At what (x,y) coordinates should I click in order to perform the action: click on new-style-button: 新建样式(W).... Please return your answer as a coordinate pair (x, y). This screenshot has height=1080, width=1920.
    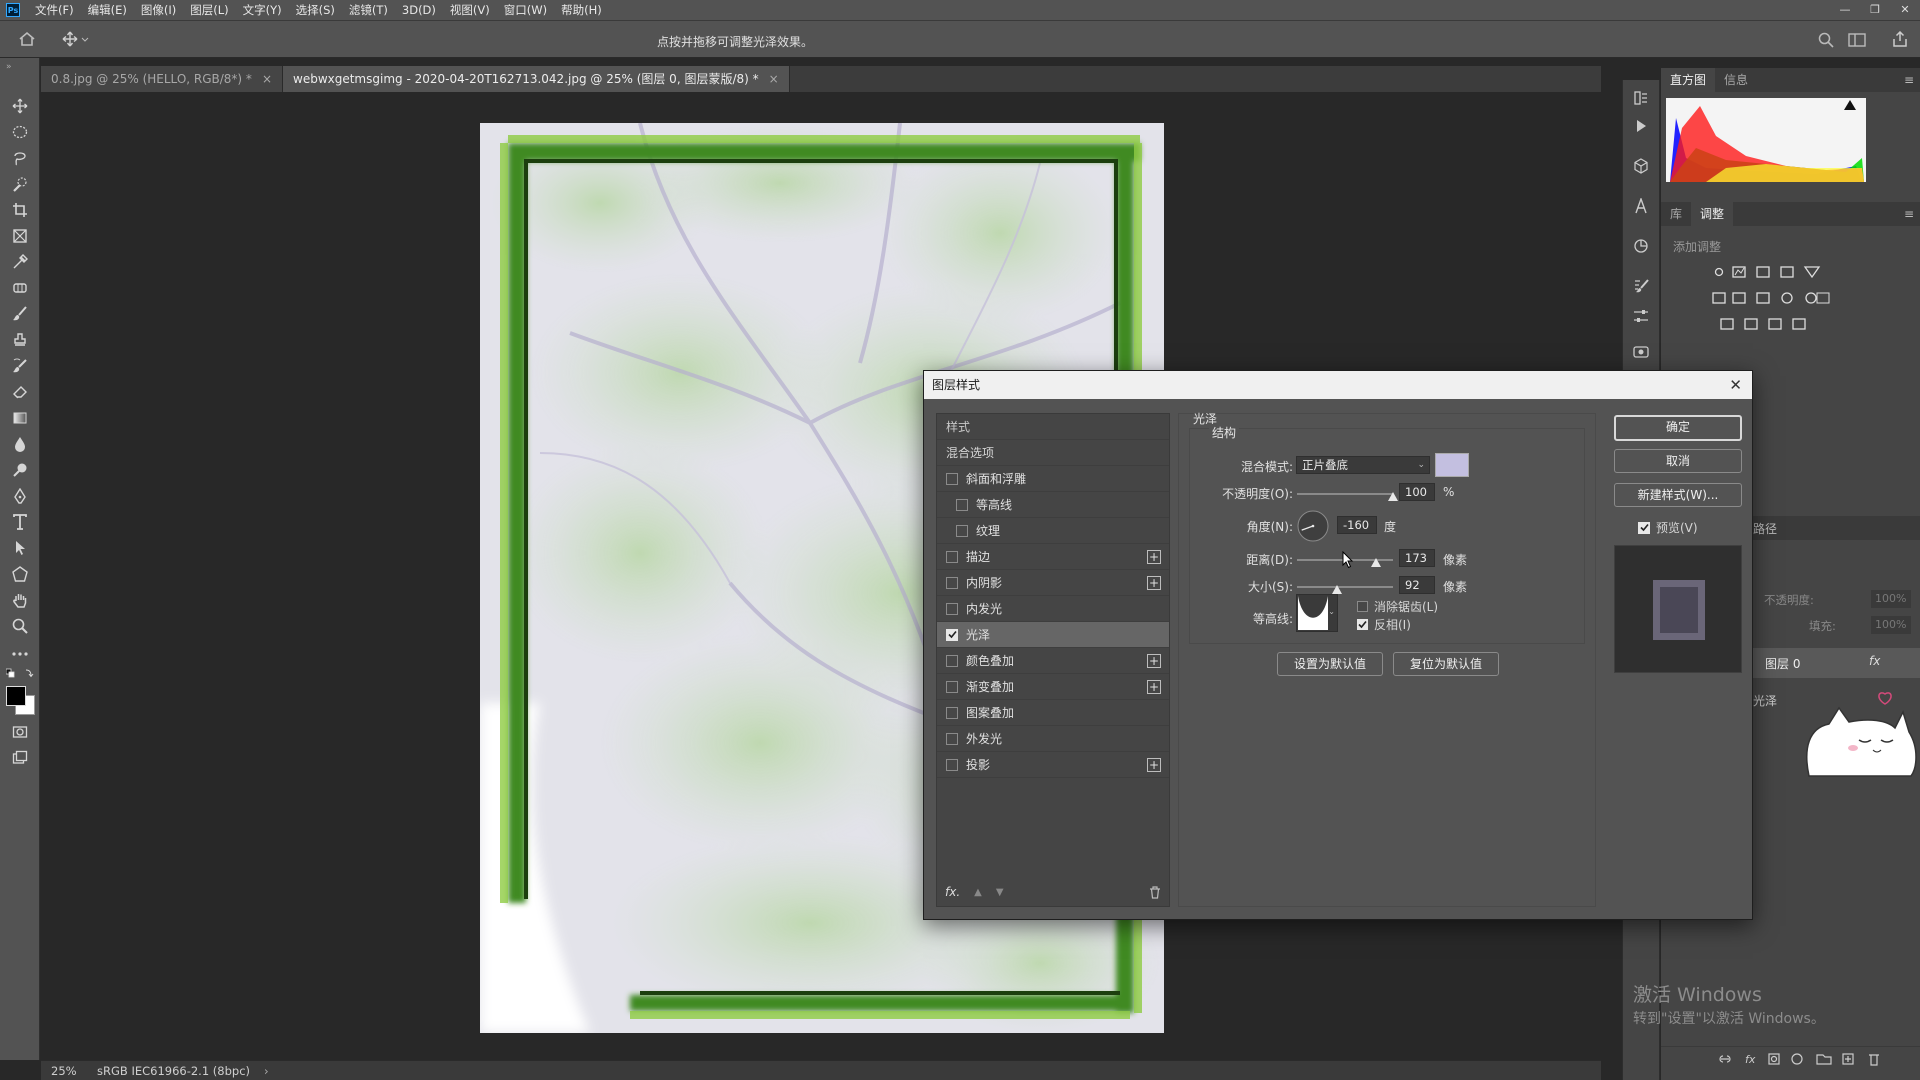
    Looking at the image, I should click on (1678, 495).